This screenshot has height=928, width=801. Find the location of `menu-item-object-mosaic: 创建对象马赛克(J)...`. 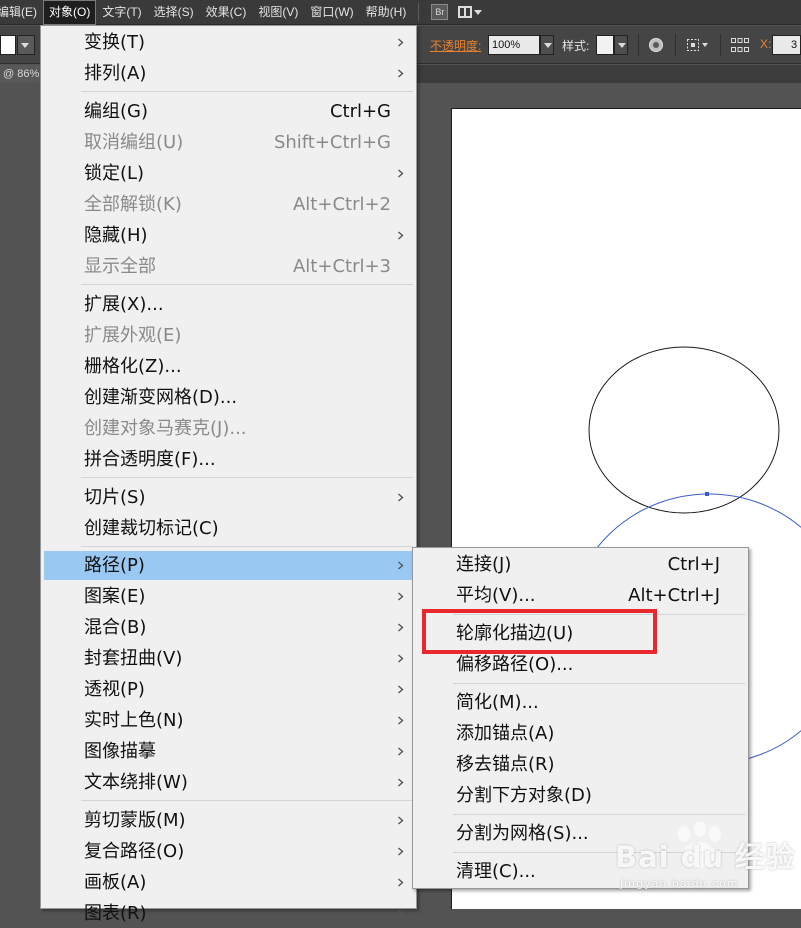

menu-item-object-mosaic: 创建对象马赛克(J)... is located at coordinates (228, 428).